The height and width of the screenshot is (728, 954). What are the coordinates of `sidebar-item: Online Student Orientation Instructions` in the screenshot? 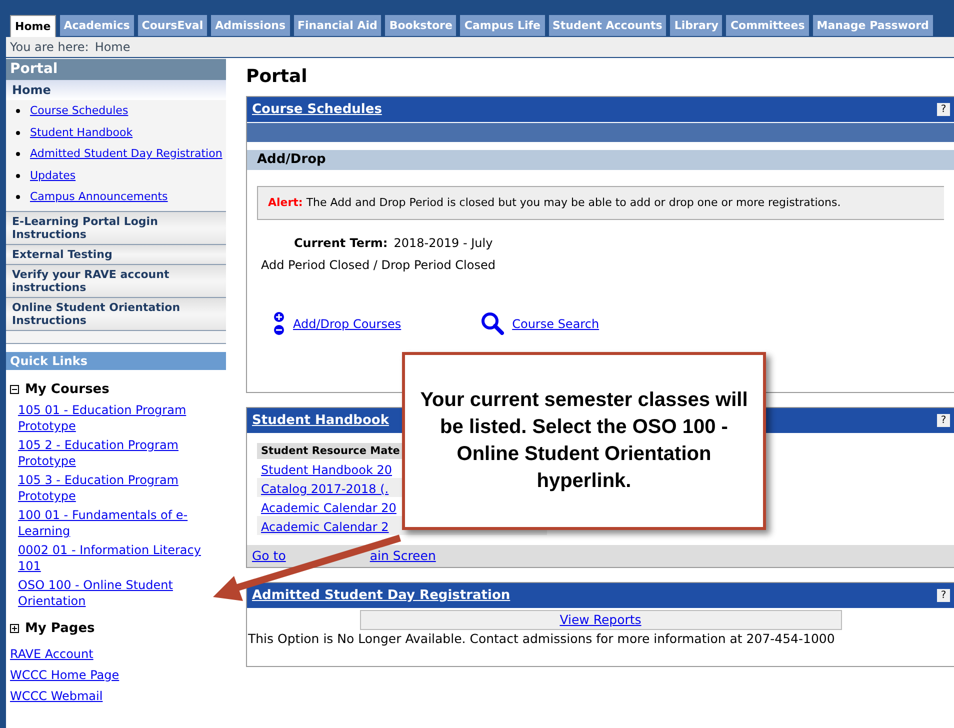 It's located at (116, 313).